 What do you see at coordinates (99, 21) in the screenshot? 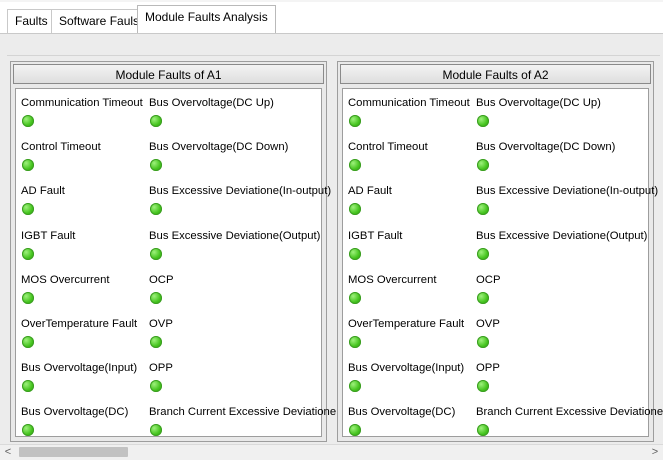
I see `tab-software-fauls: Software Fauls` at bounding box center [99, 21].